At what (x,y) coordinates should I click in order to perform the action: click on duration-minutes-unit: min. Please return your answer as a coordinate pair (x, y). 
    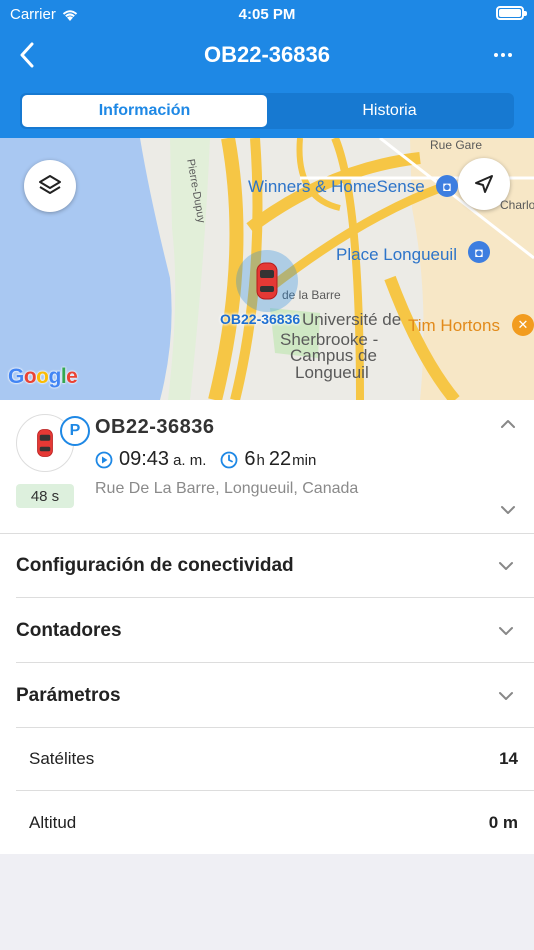
    Looking at the image, I should click on (304, 460).